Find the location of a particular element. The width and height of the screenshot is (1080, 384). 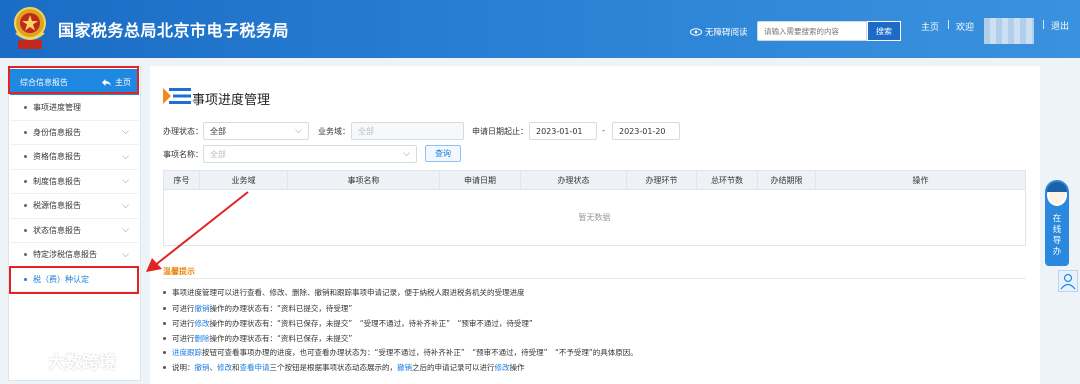

query-button: 查询 is located at coordinates (443, 153).